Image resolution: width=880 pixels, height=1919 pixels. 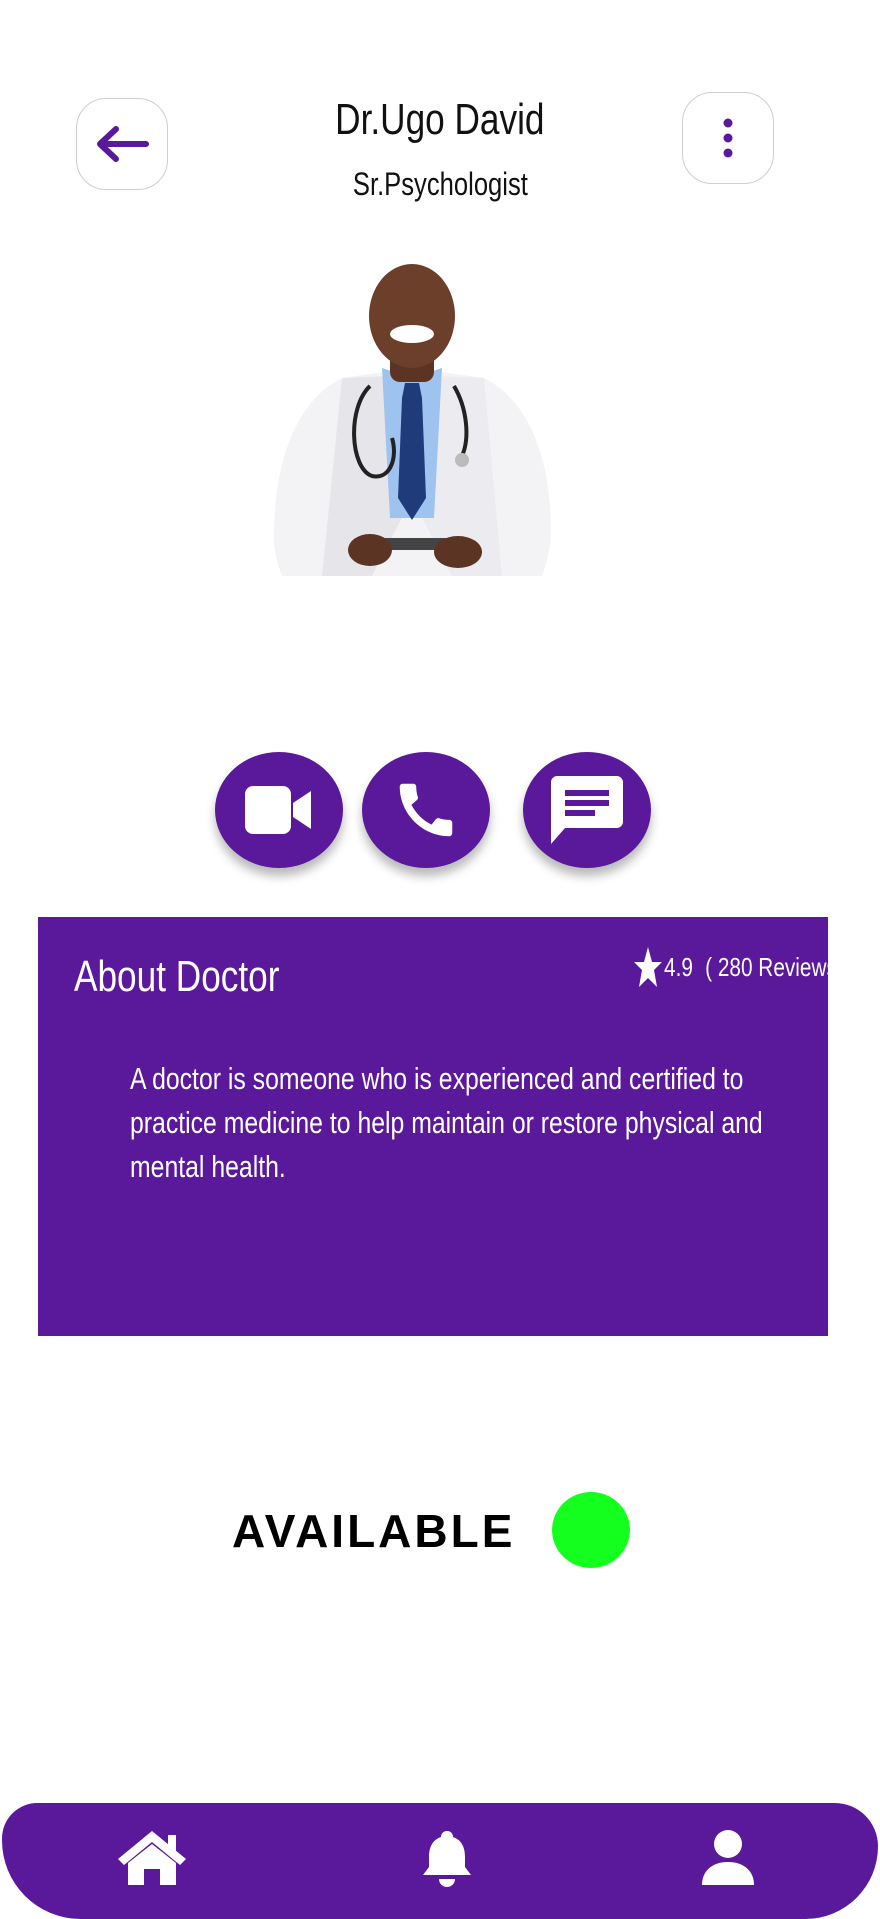 I want to click on vertical-dots-icon, so click(x=728, y=138).